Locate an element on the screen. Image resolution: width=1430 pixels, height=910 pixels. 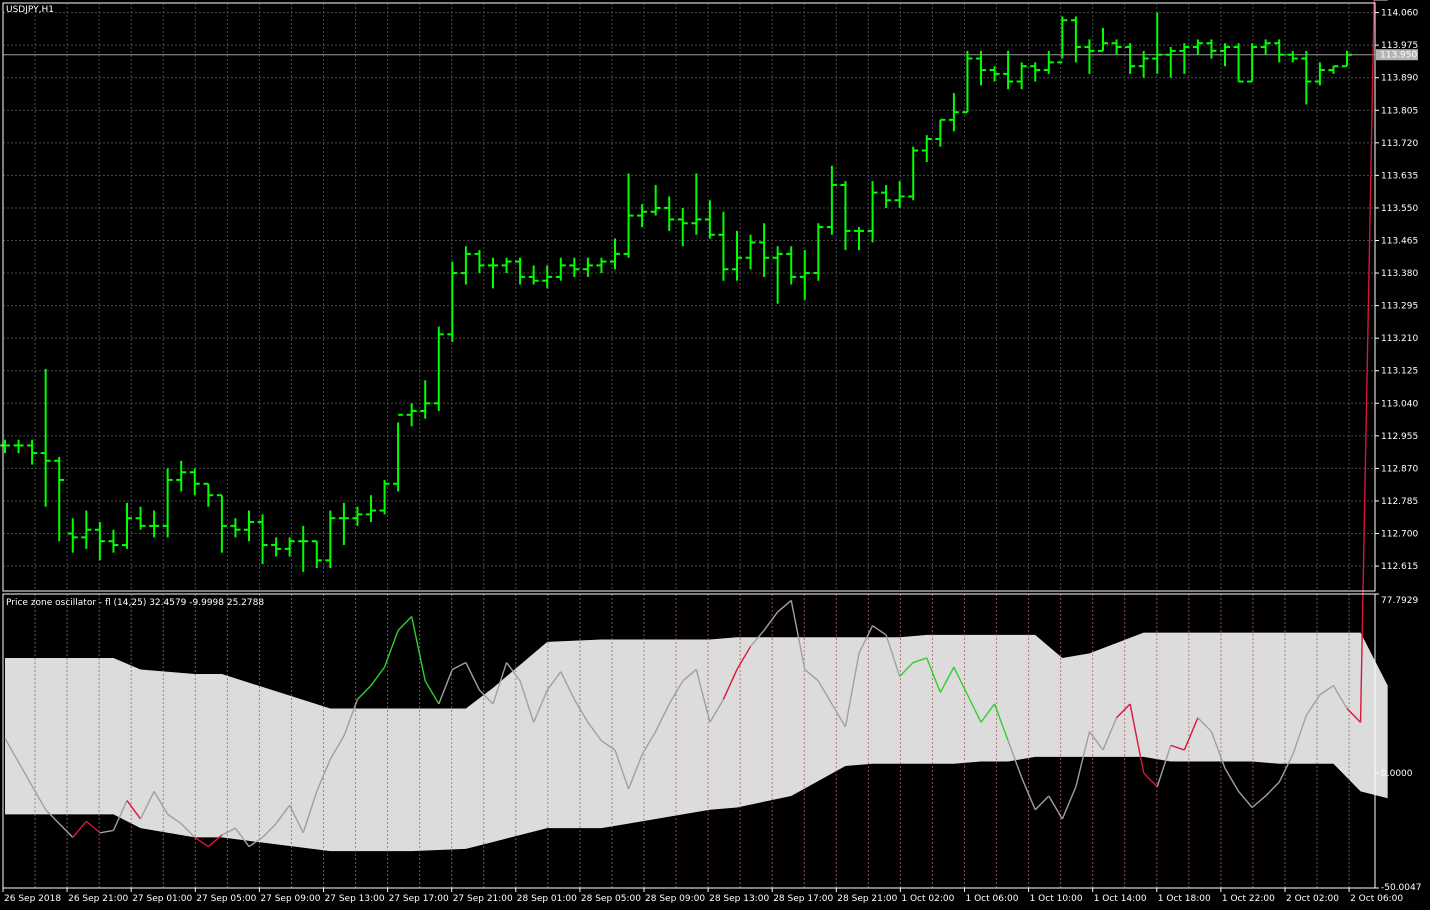
x-tick-label: 28 Sep 09:00 is located at coordinates (675, 899).